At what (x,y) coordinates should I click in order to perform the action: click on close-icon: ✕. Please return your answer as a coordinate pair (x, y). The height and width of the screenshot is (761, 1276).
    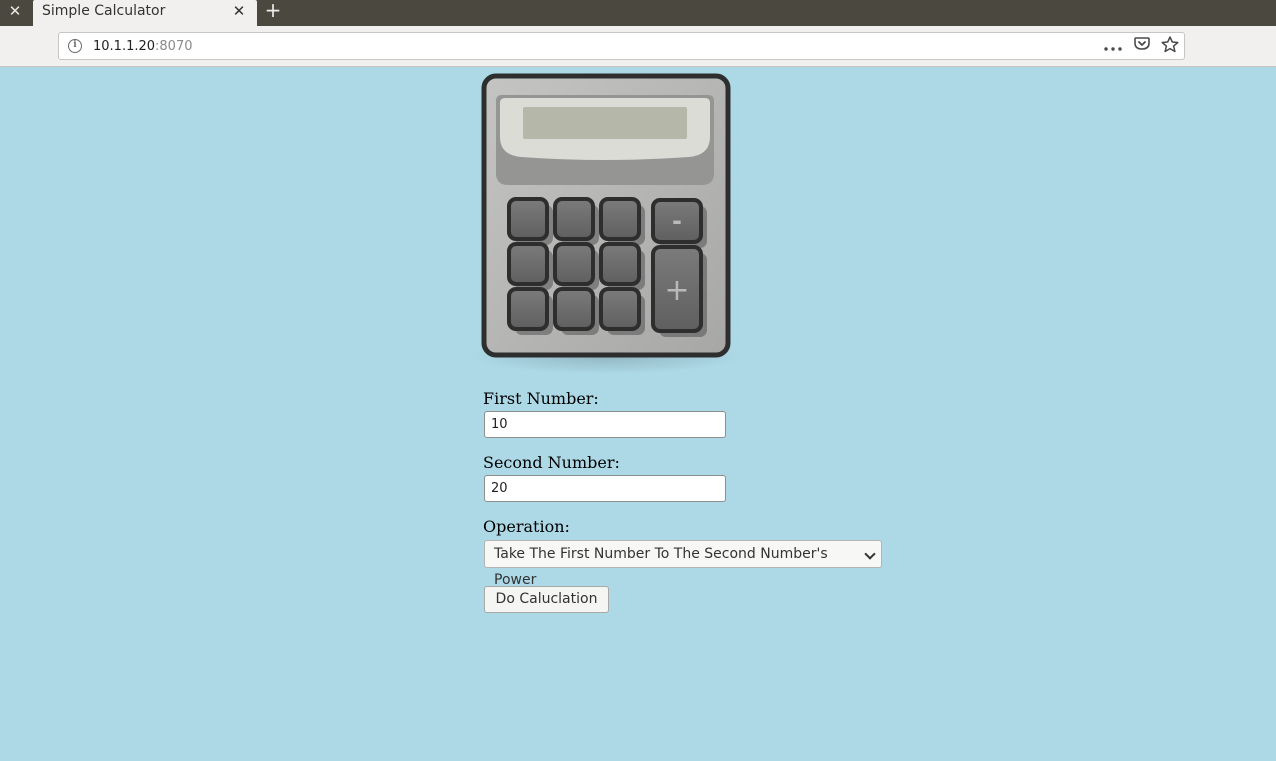
    Looking at the image, I should click on (15, 11).